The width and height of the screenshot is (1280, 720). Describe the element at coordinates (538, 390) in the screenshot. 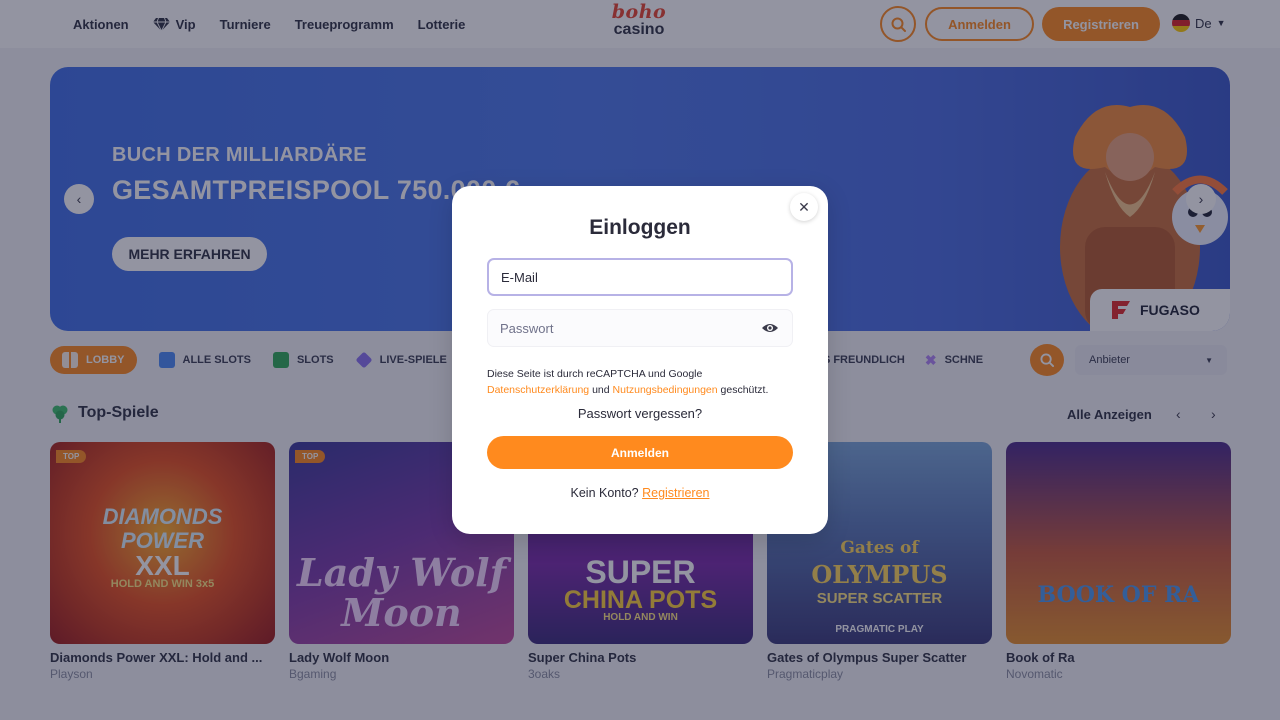

I see `privacy-link: Datenschutzerklärung` at that location.